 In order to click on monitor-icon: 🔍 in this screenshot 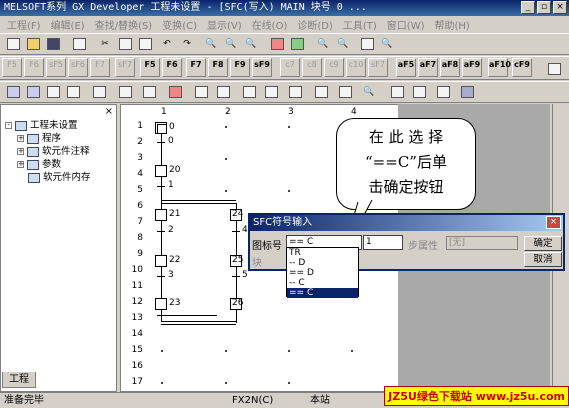, I will do `click(323, 44)`.